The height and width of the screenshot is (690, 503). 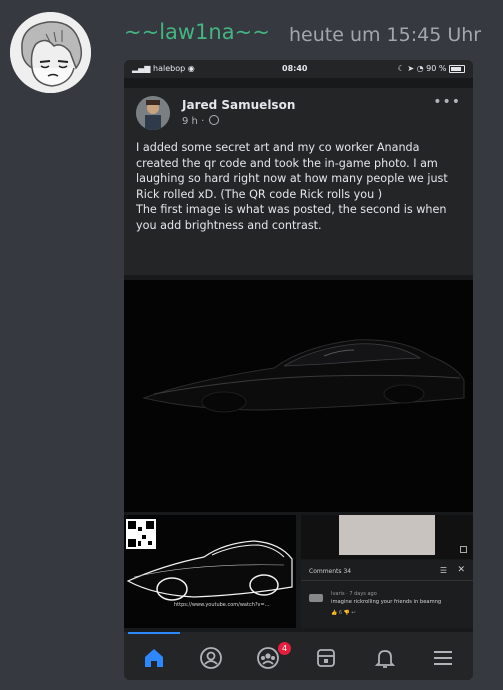 What do you see at coordinates (326, 658) in the screenshot?
I see `marketplace-icon` at bounding box center [326, 658].